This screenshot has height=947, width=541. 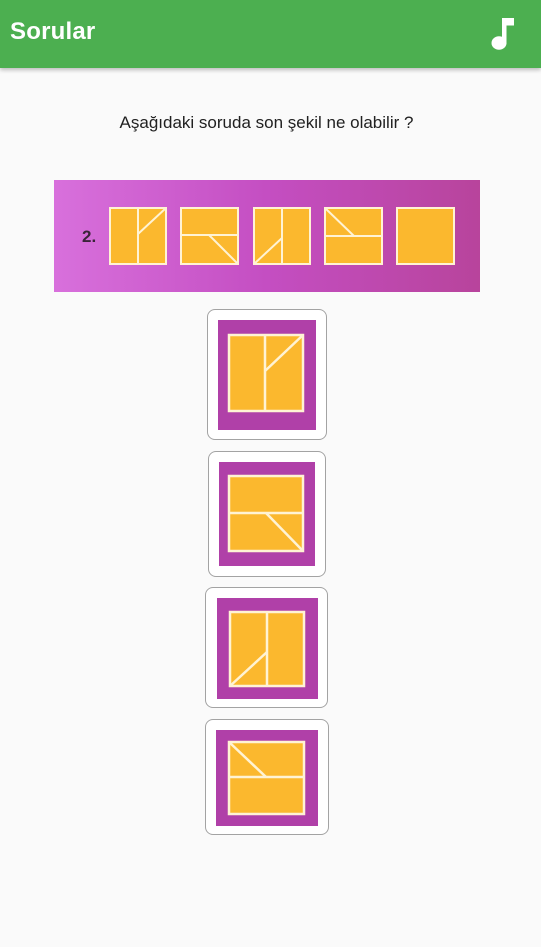 I want to click on page-title: Sorular, so click(x=53, y=31).